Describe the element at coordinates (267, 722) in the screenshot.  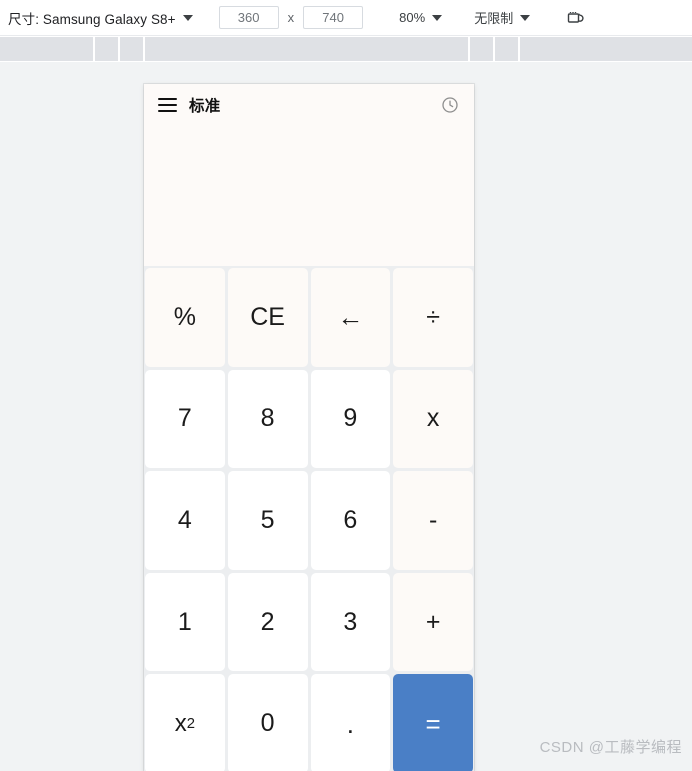
I see `key-0: 0` at that location.